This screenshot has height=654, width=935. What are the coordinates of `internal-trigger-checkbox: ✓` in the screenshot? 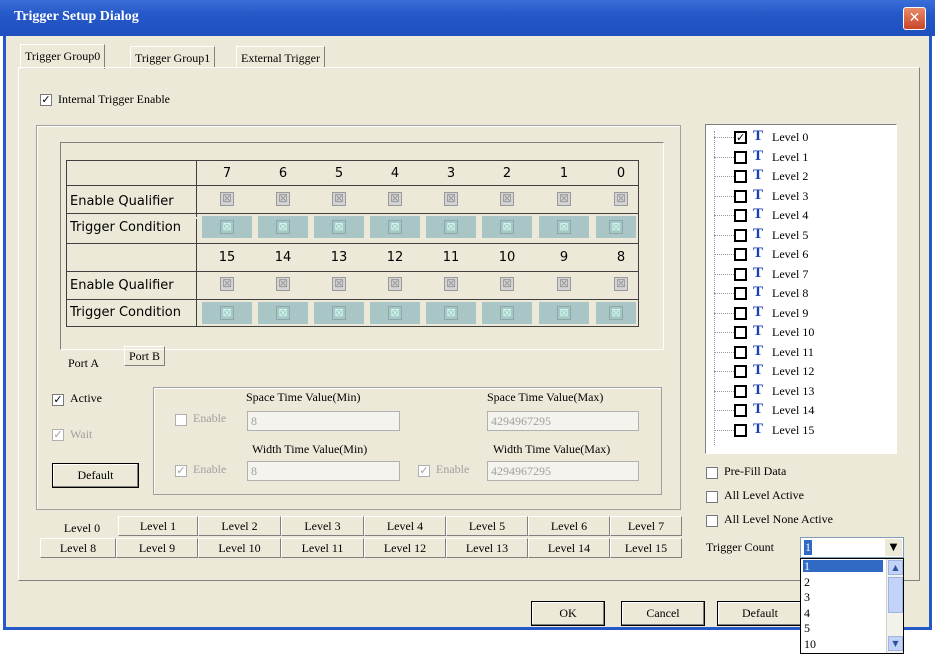 It's located at (46, 100).